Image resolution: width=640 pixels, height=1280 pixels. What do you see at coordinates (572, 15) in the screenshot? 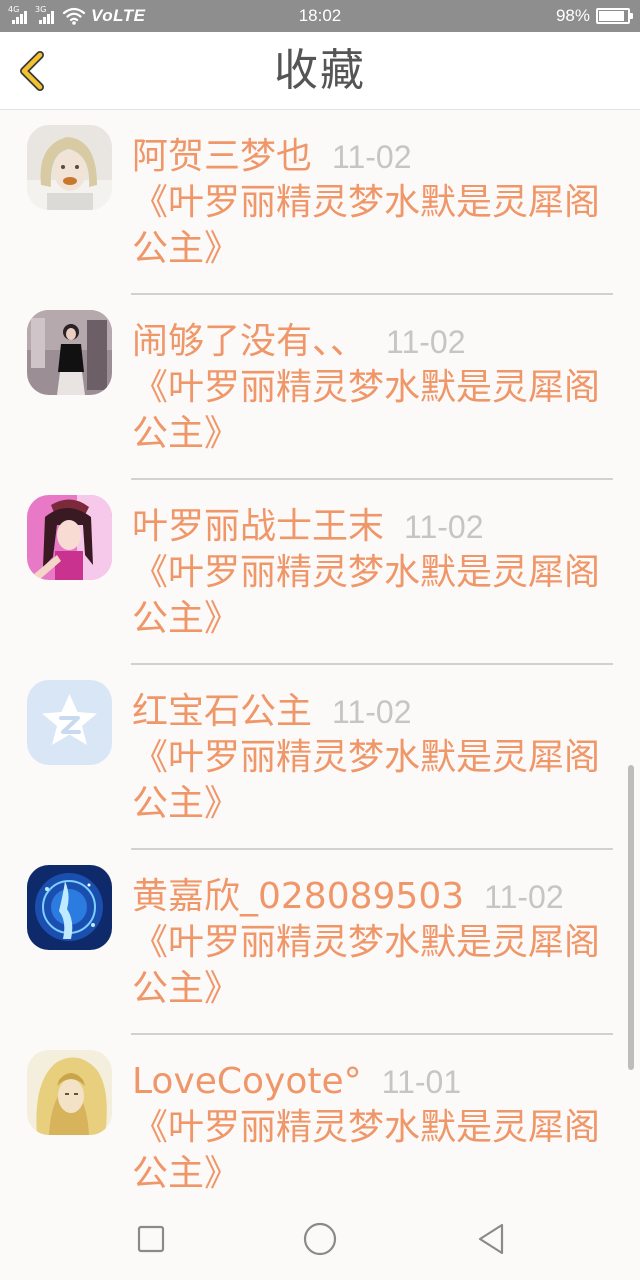
I see `battery-percent: 98%` at bounding box center [572, 15].